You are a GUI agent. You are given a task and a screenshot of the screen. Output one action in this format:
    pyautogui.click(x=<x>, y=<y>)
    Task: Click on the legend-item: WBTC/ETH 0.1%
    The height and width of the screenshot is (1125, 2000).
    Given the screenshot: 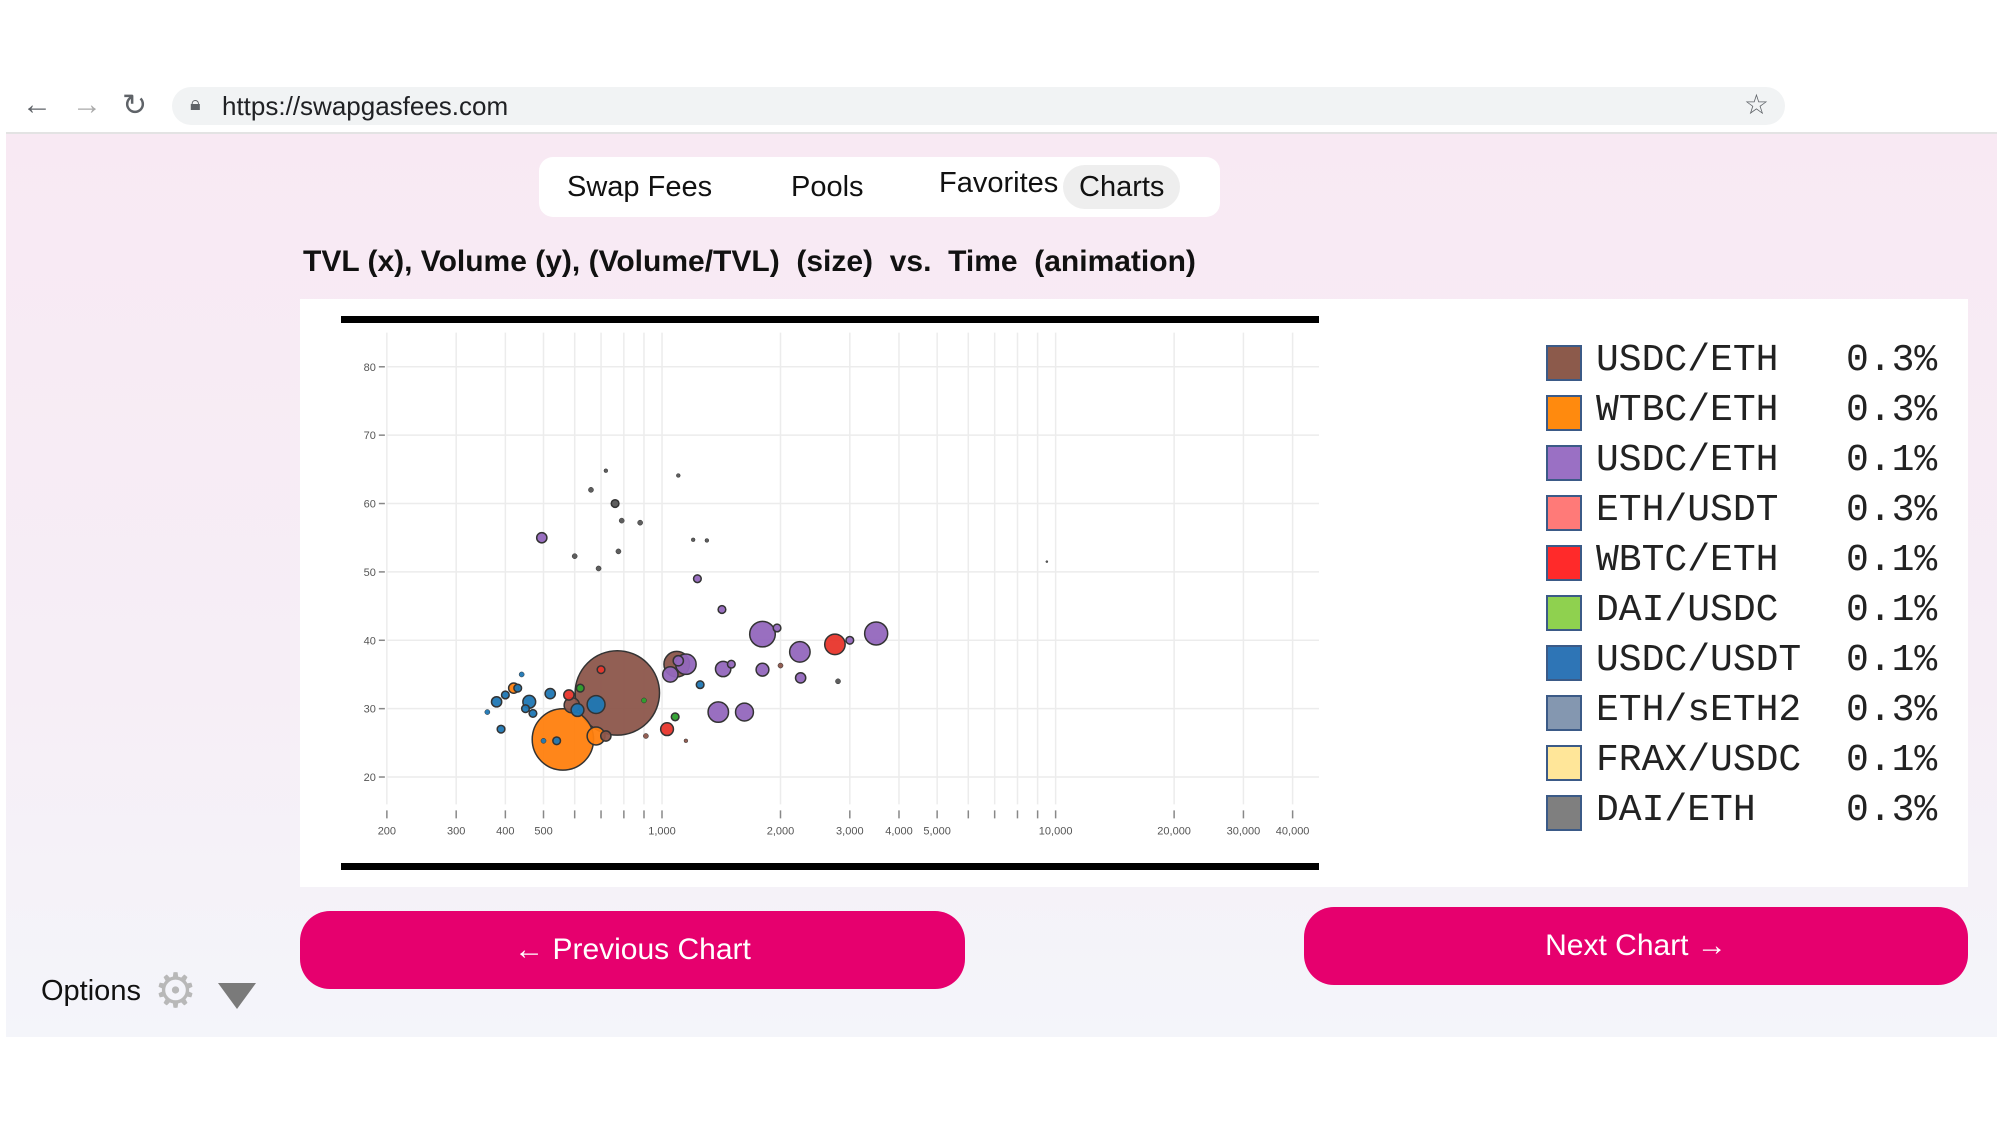 What is the action you would take?
    pyautogui.click(x=1756, y=564)
    